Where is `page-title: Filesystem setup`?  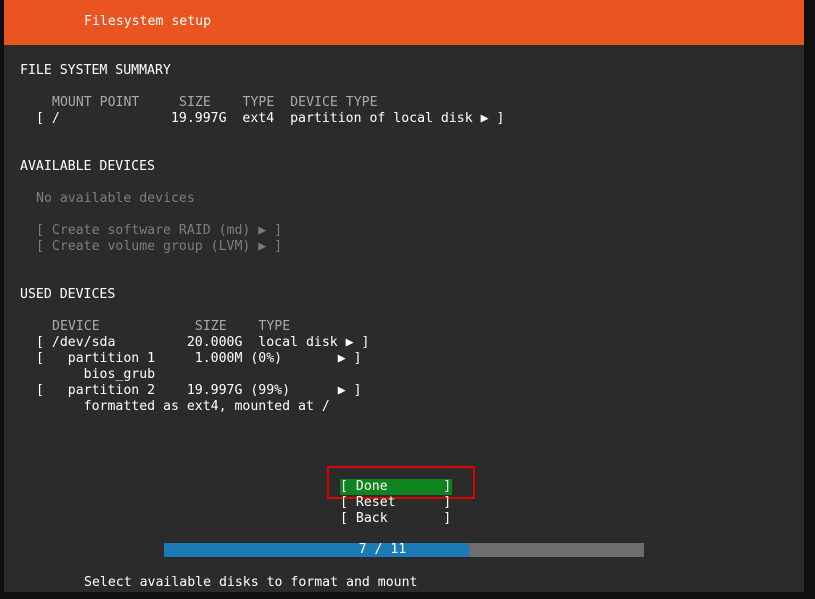 page-title: Filesystem setup is located at coordinates (148, 21).